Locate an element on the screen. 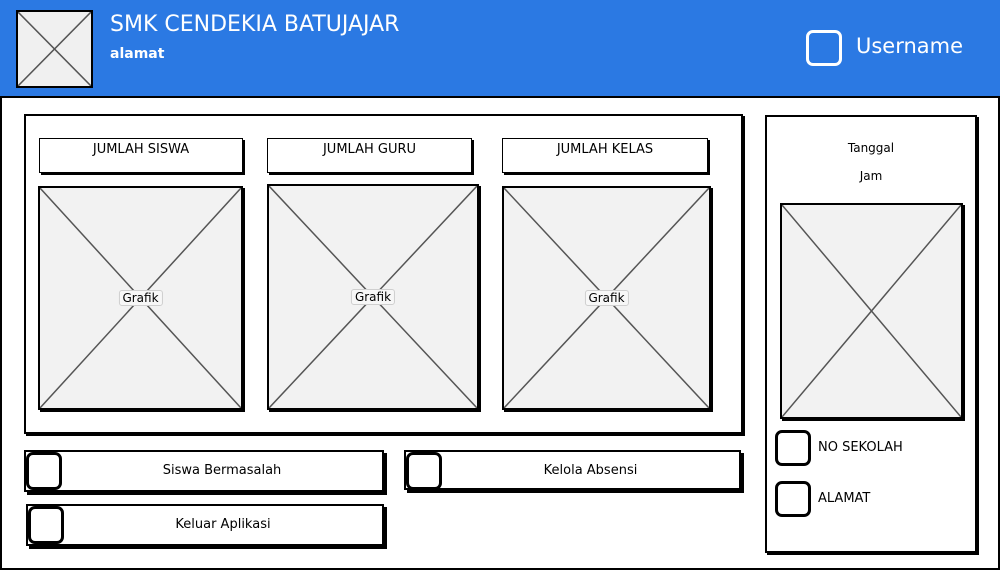  username-link: Username is located at coordinates (909, 46).